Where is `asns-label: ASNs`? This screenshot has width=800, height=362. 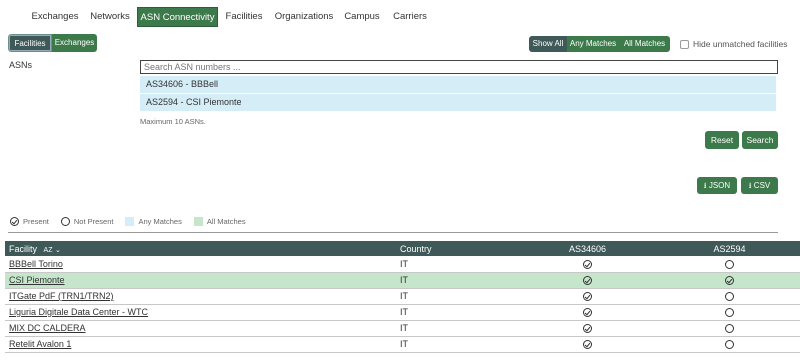
asns-label: ASNs is located at coordinates (21, 65).